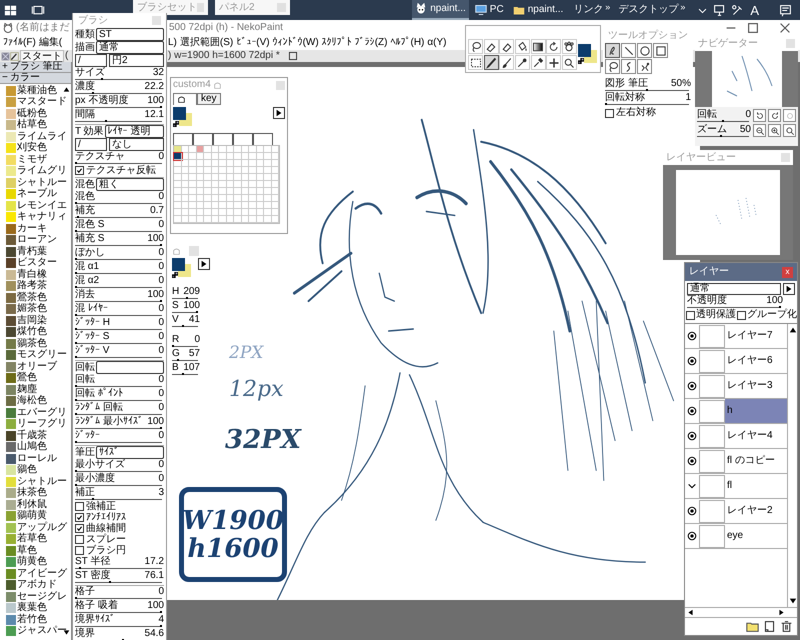 Image resolution: width=800 pixels, height=640 pixels. What do you see at coordinates (35, 67) in the screenshot?
I see `dock-section-header: + ブラシ 筆圧` at bounding box center [35, 67].